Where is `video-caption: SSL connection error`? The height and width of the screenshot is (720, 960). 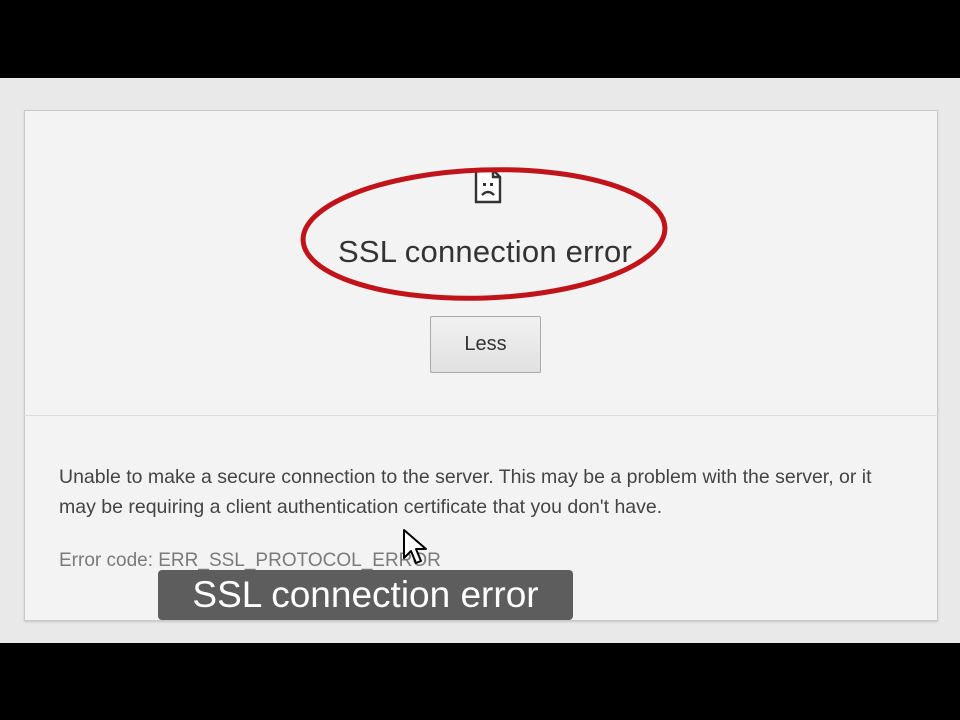
video-caption: SSL connection error is located at coordinates (365, 595).